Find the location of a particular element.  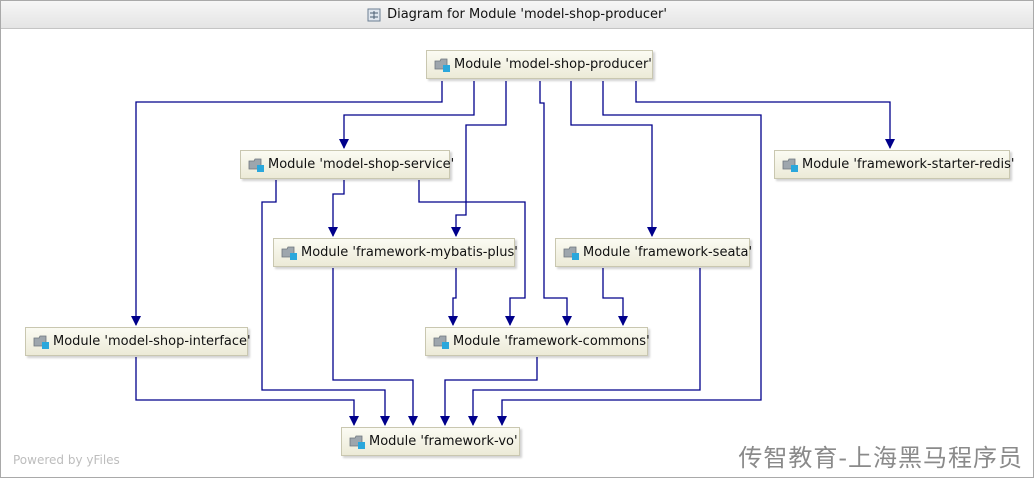

edge-interface-vo is located at coordinates (247, 391).